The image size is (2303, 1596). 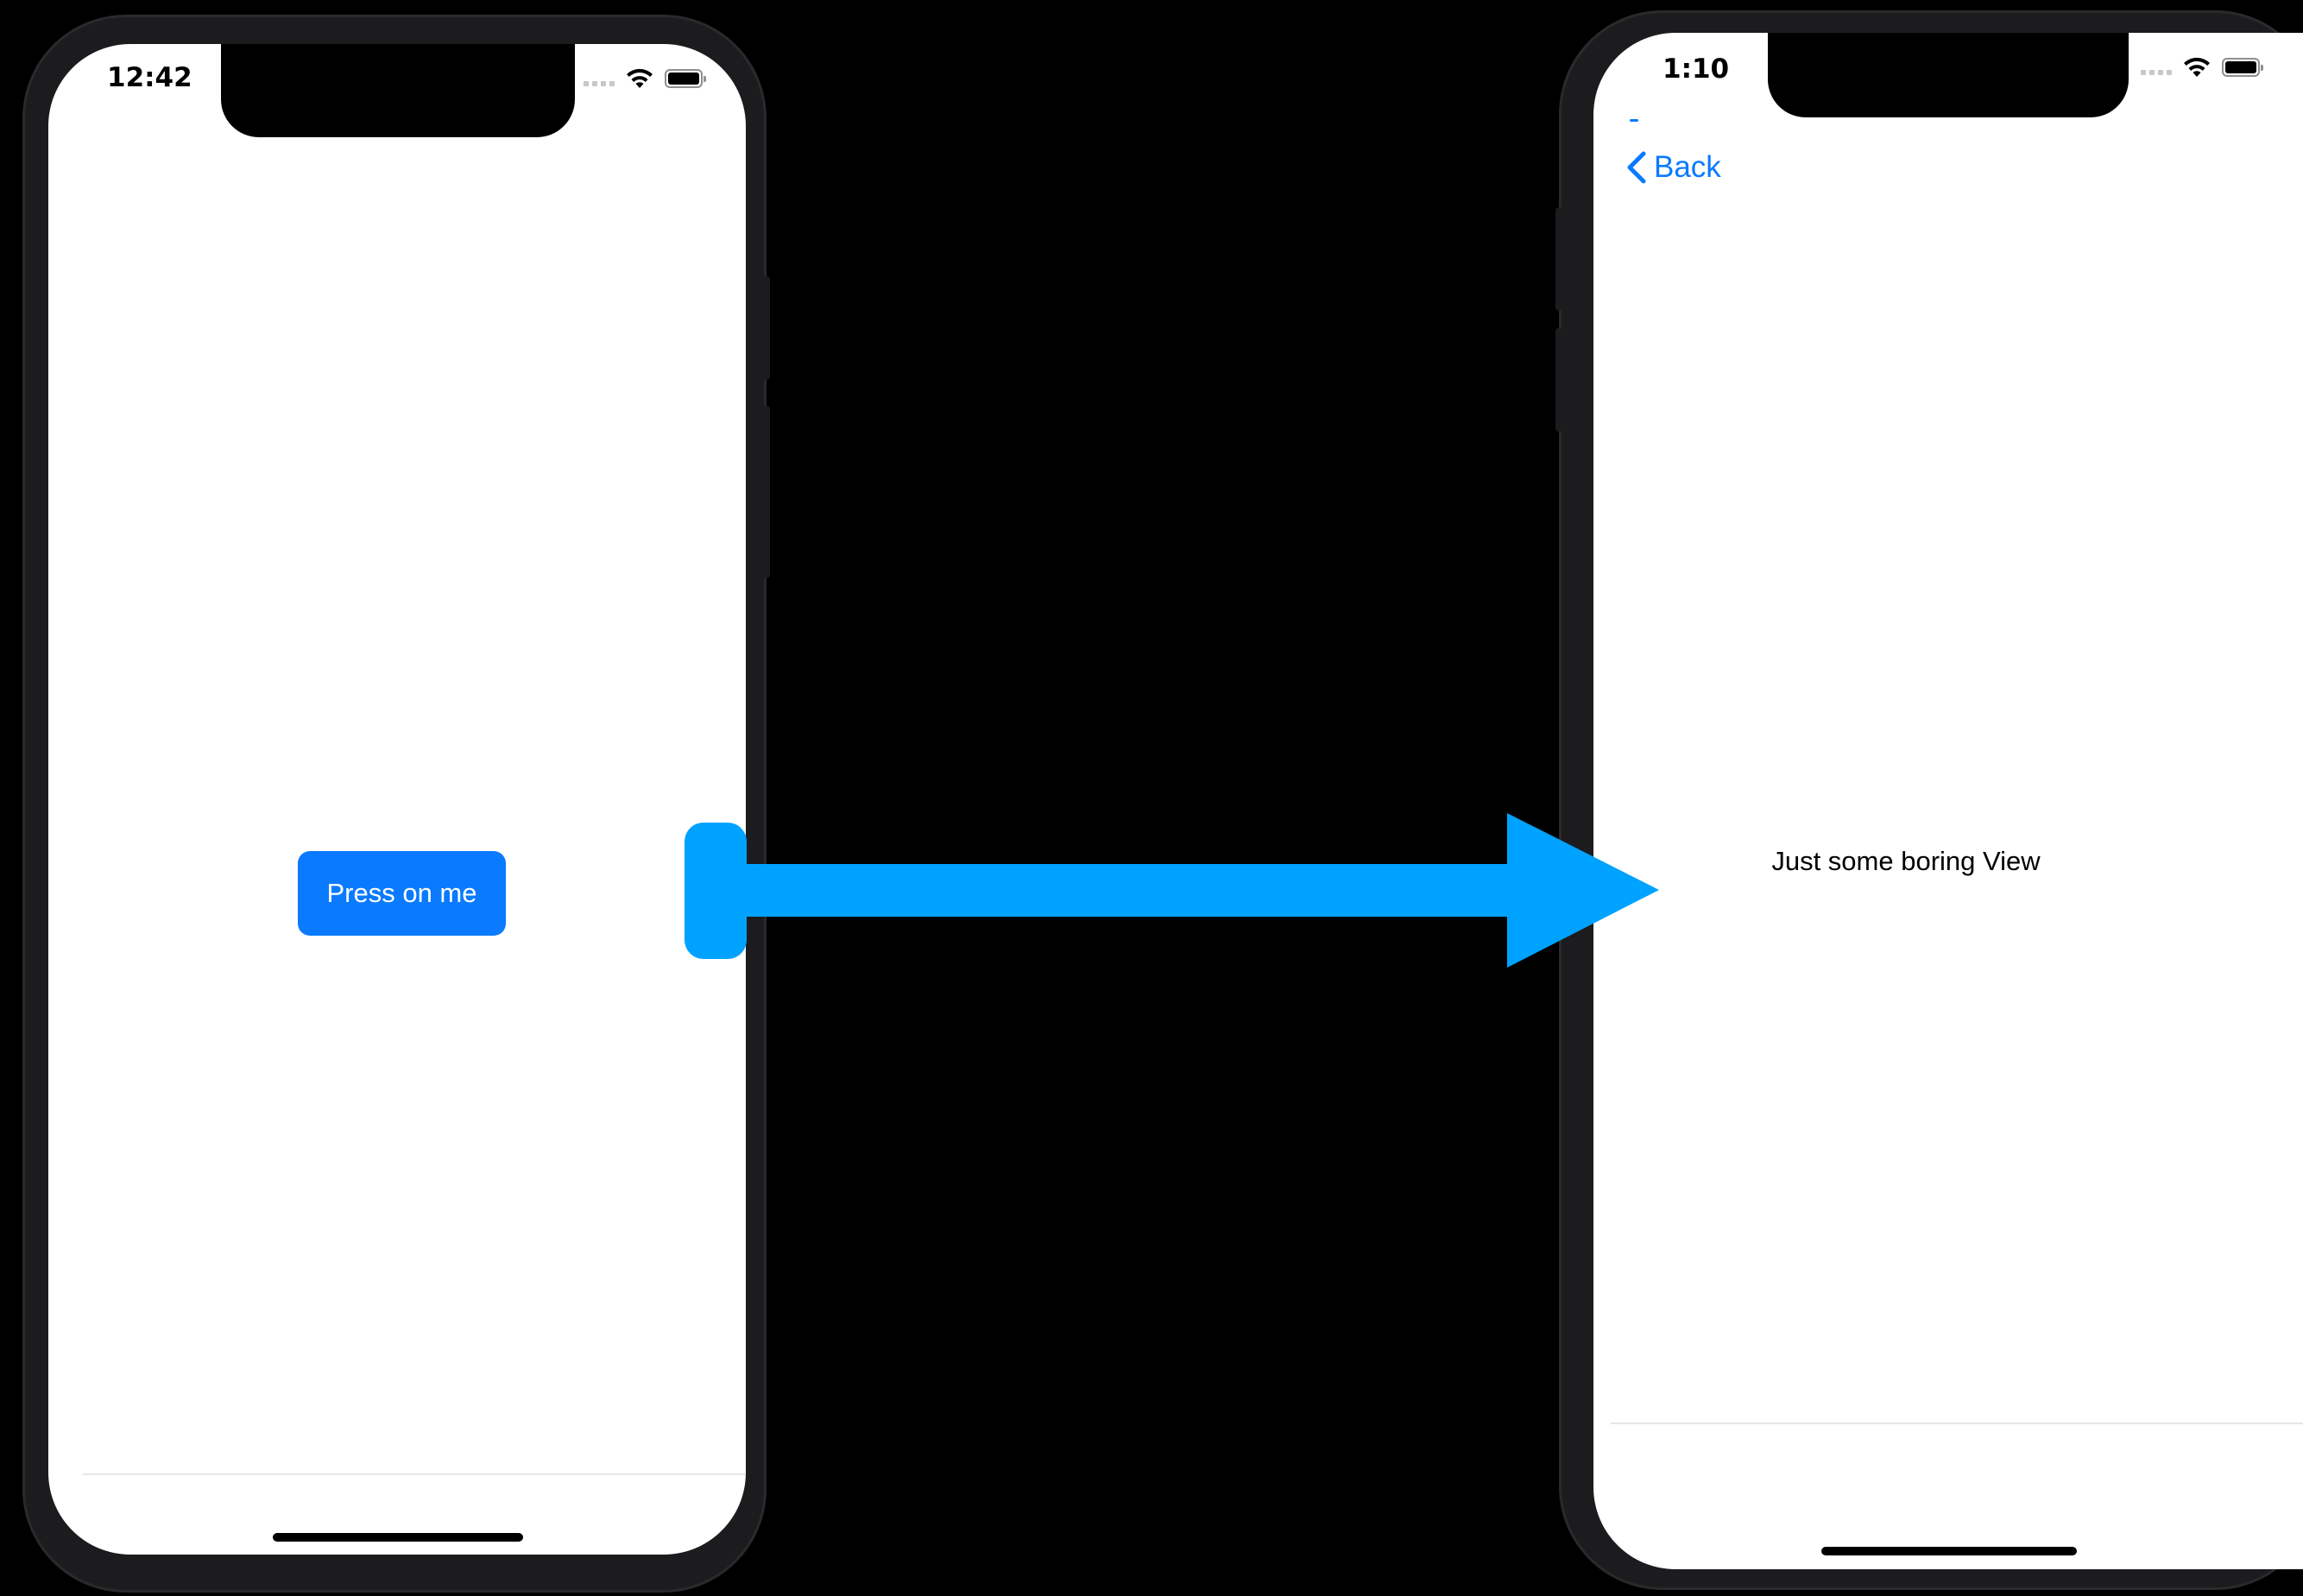 I want to click on left-notch, so click(x=398, y=90).